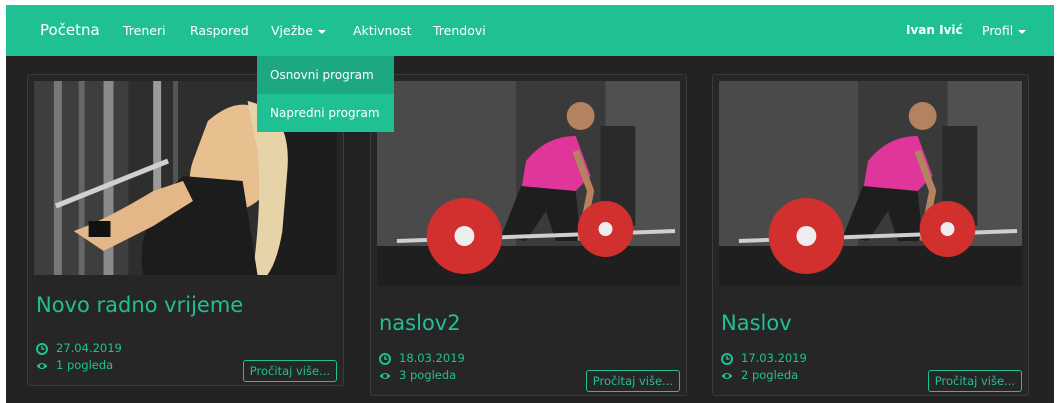 The width and height of the screenshot is (1060, 403). I want to click on card-date-text: 27.04.2019, so click(89, 348).